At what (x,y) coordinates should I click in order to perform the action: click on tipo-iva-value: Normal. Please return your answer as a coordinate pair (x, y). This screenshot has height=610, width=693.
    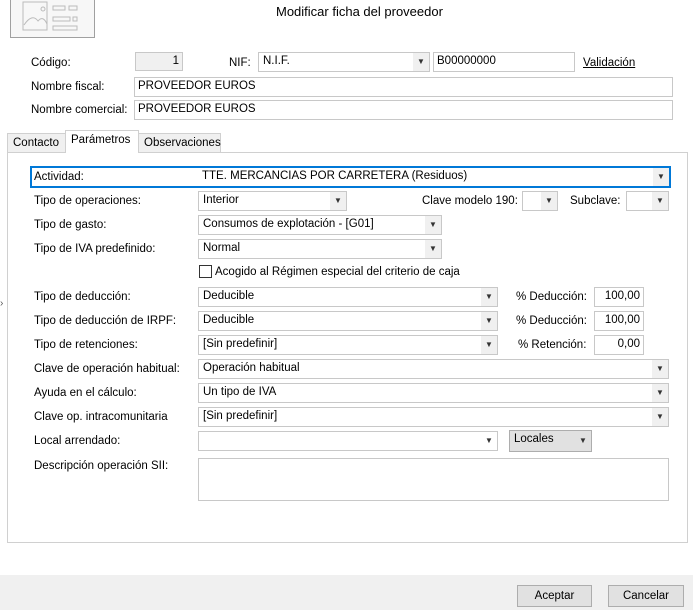
    Looking at the image, I should click on (222, 248).